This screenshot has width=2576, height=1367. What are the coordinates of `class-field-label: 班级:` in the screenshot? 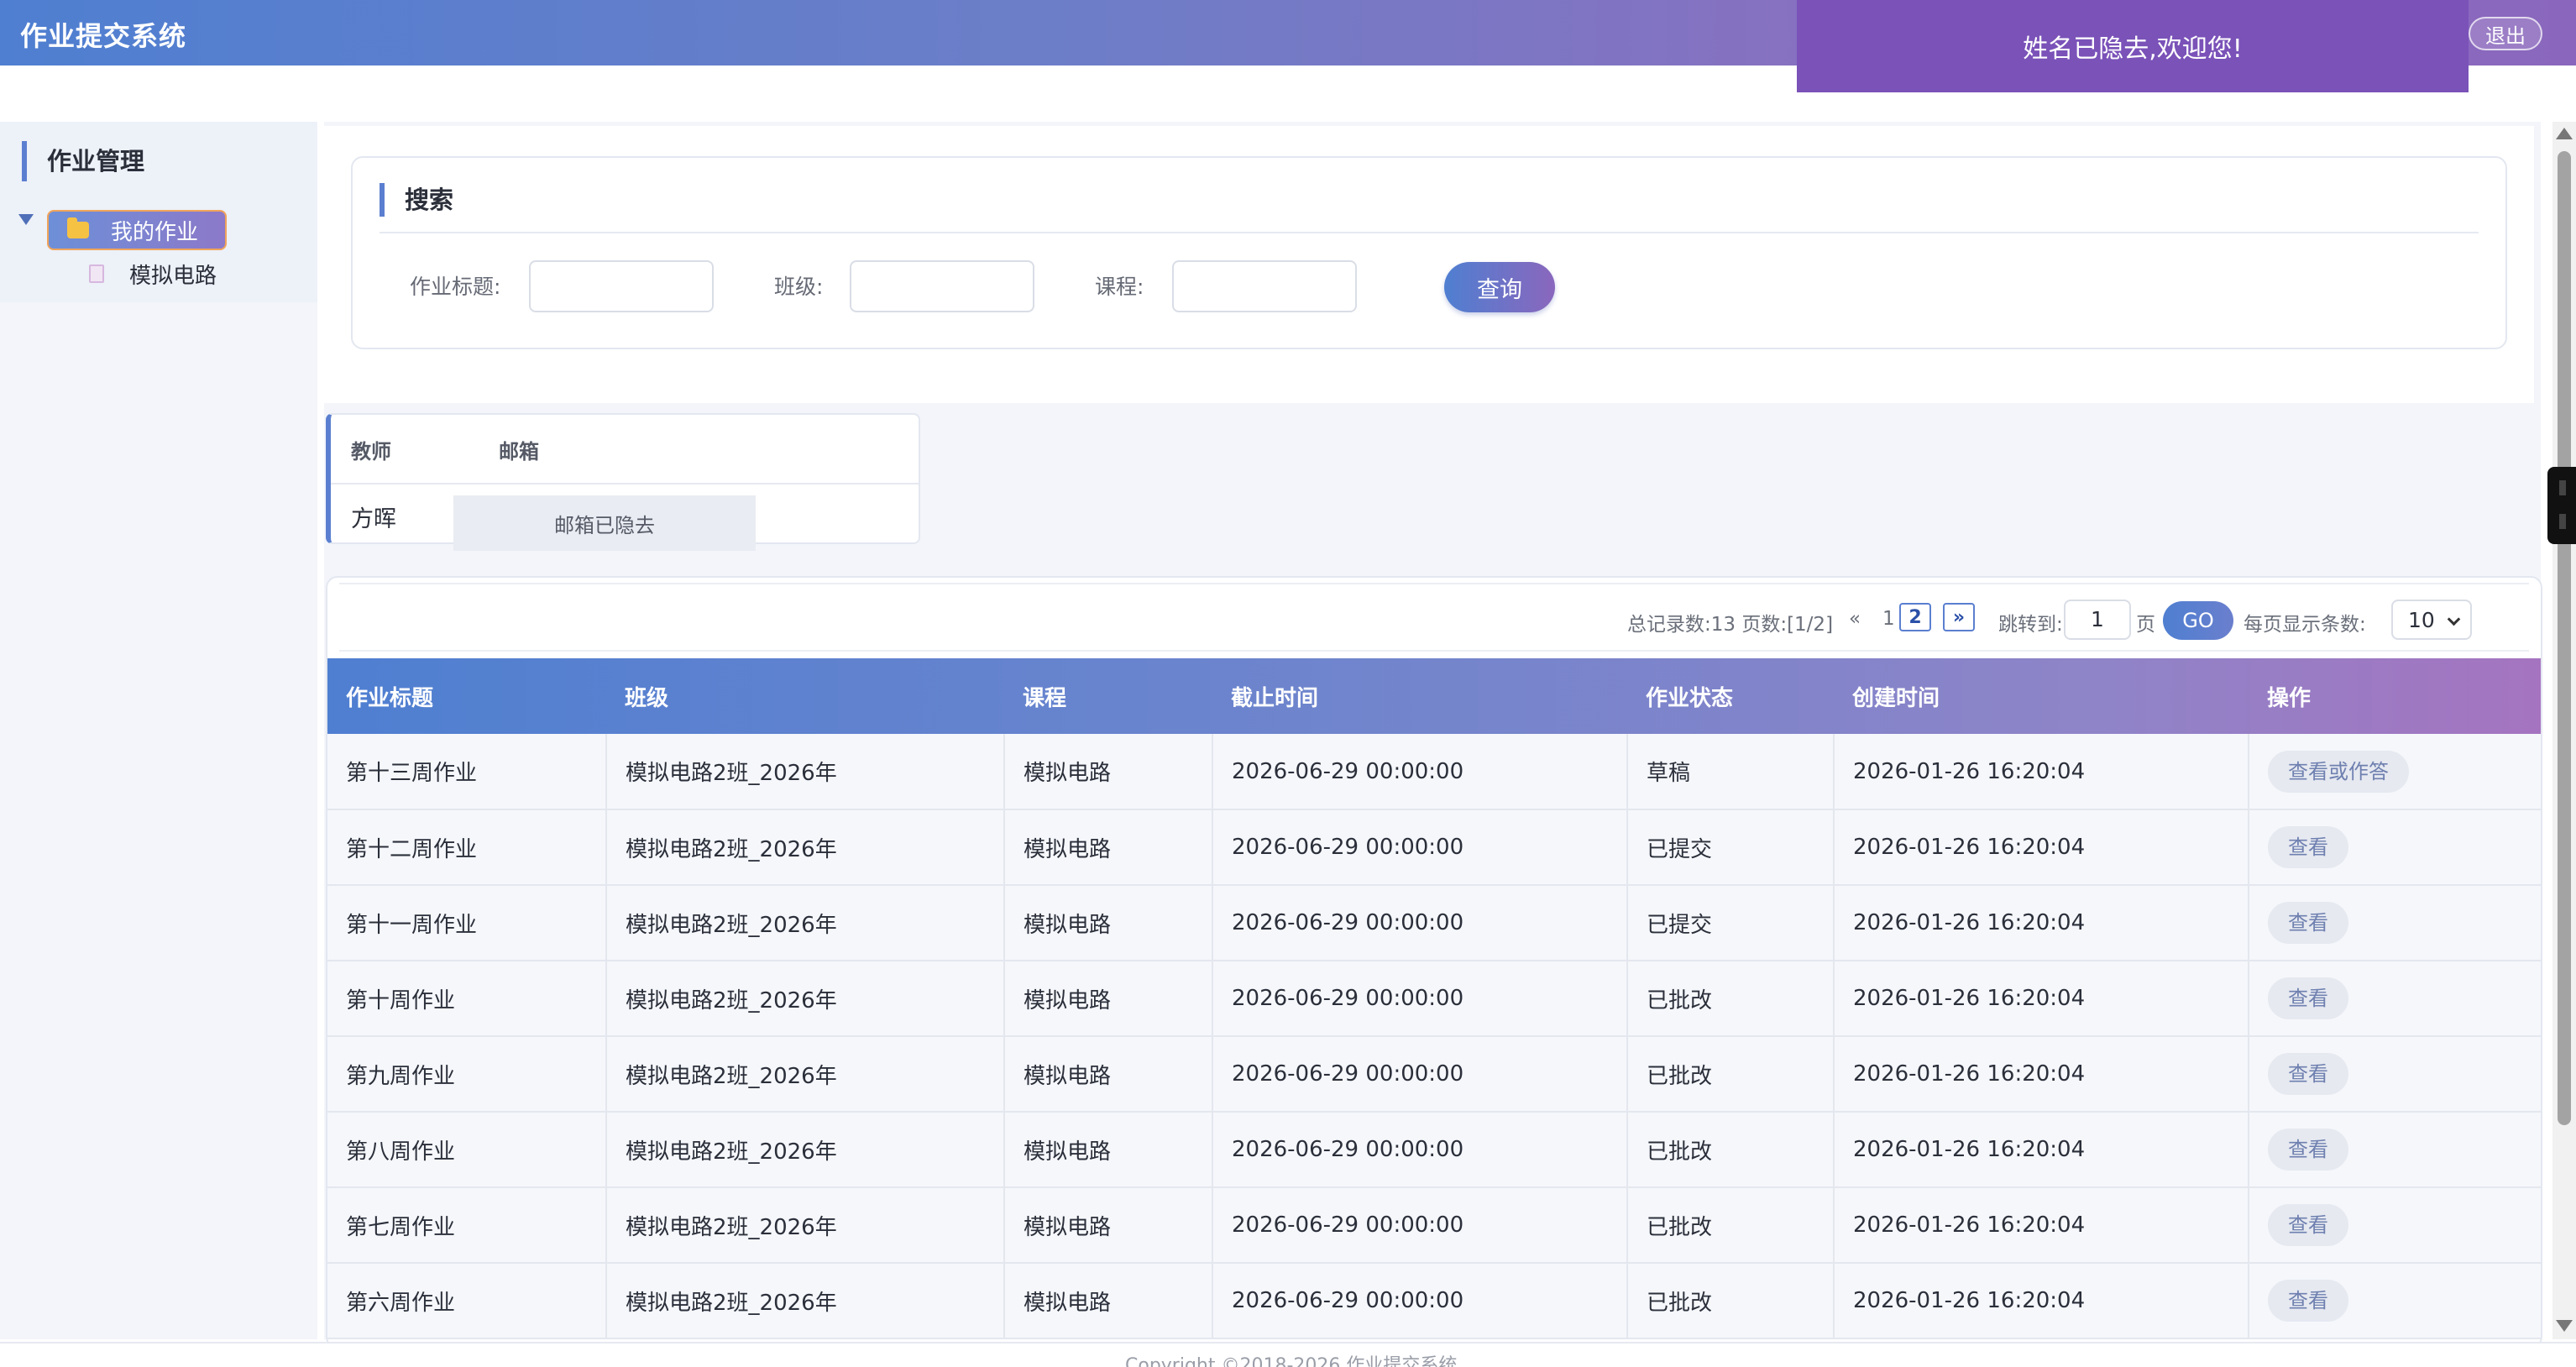 It's located at (799, 287).